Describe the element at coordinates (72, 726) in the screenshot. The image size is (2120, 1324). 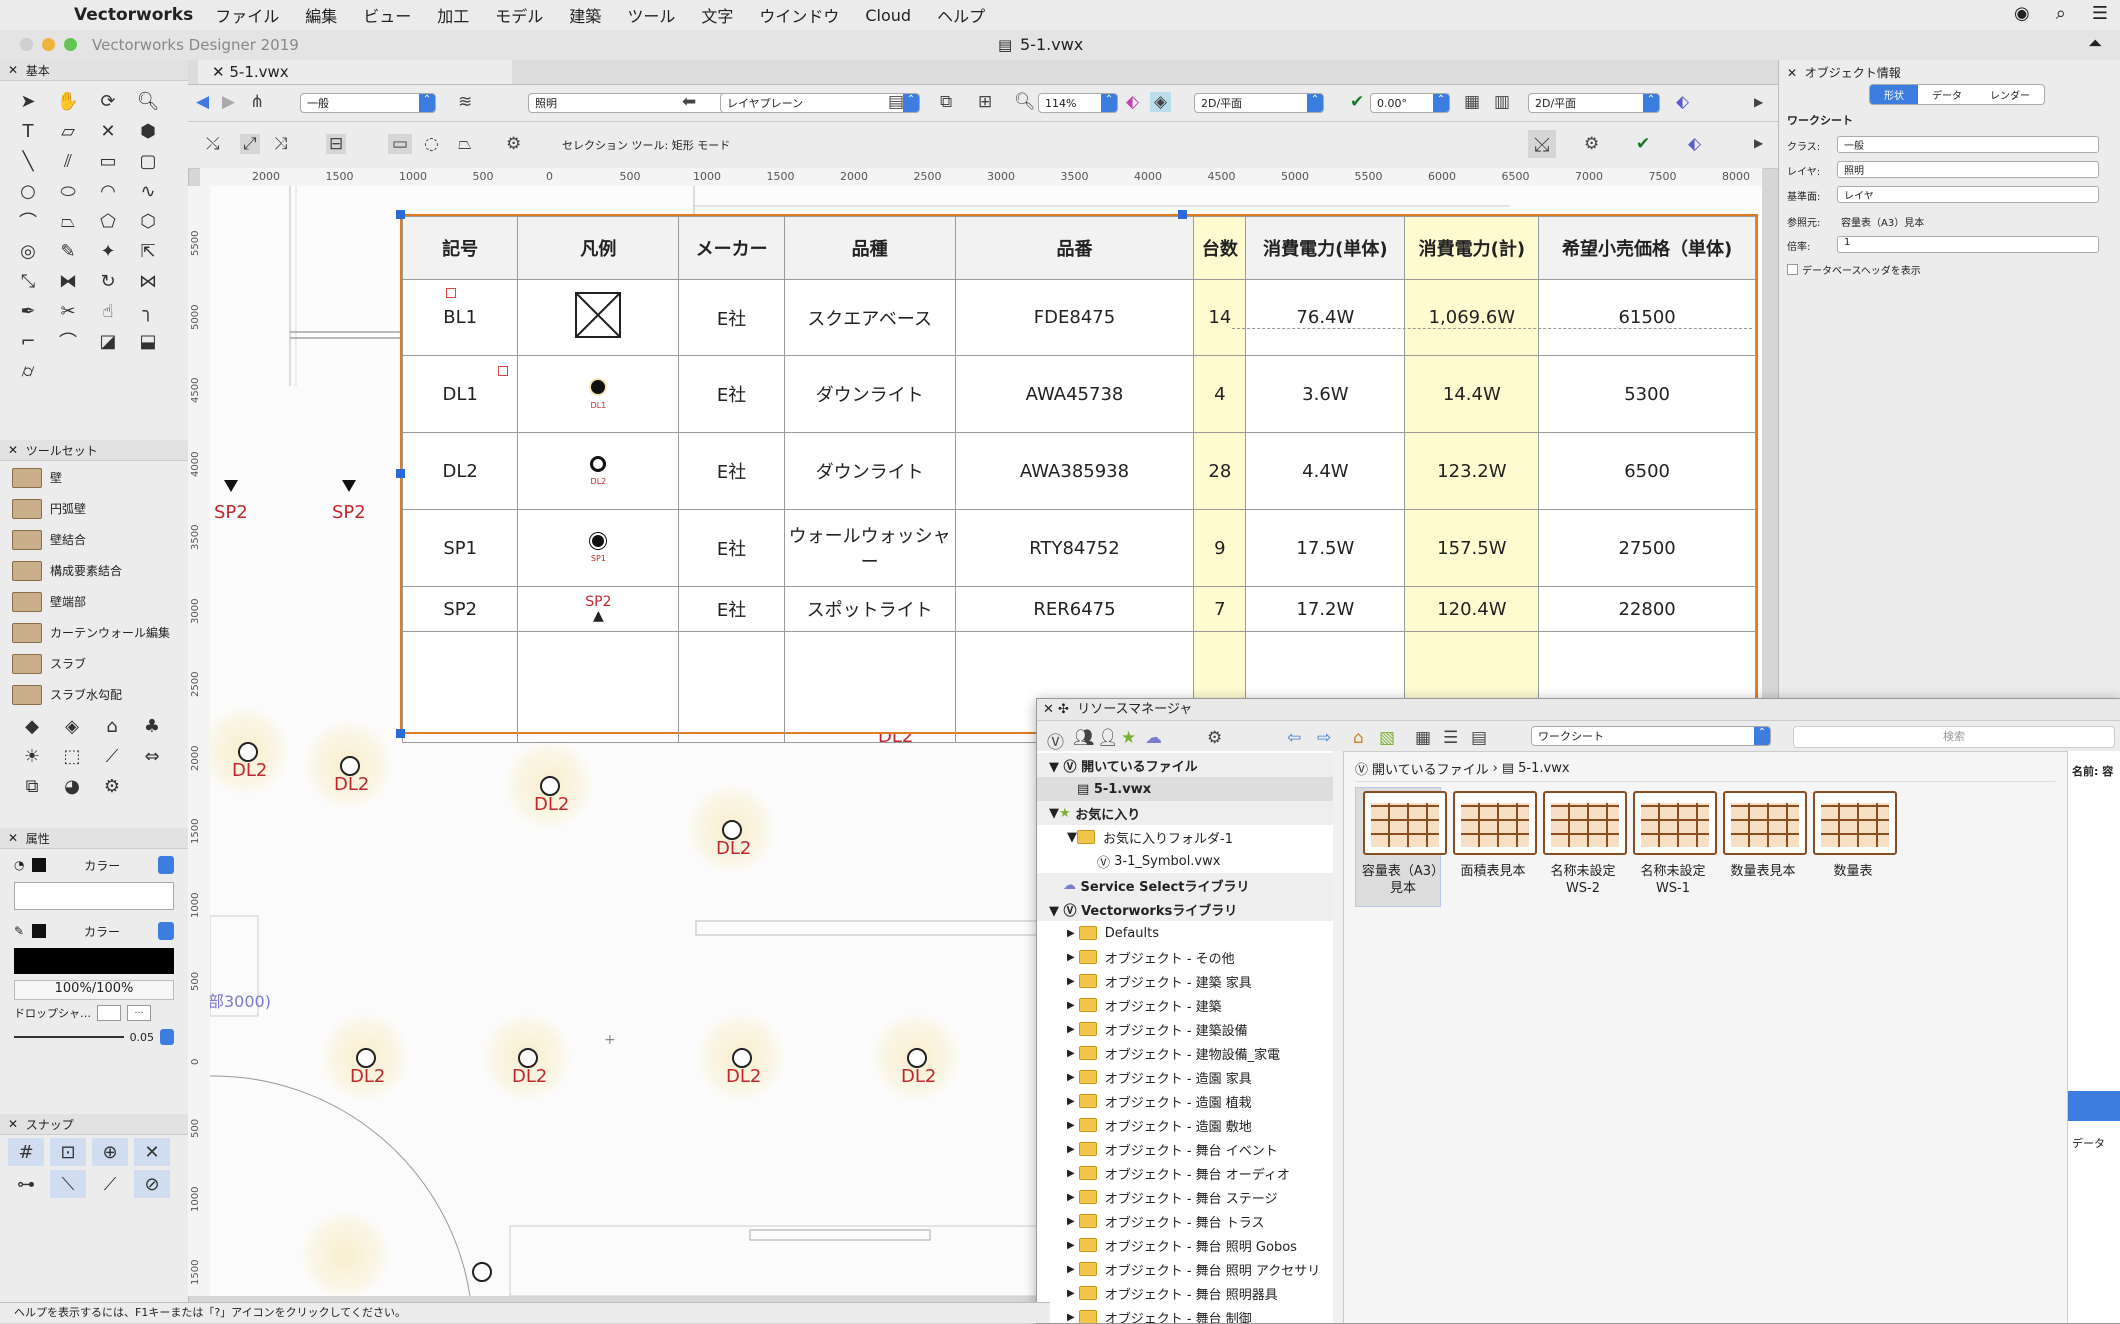
I see `landscape-icon: ◈` at that location.